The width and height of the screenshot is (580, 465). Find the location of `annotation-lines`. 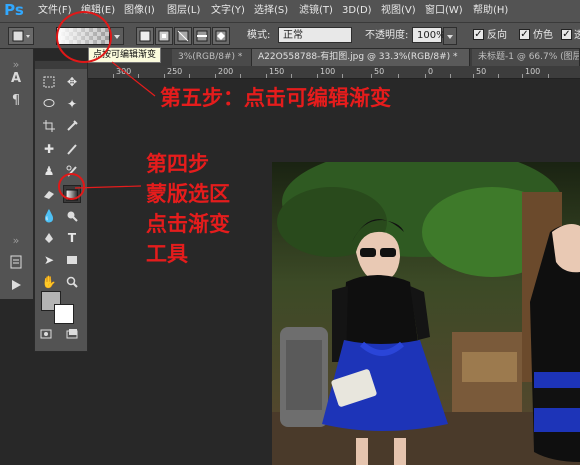

annotation-lines is located at coordinates (115, 125).